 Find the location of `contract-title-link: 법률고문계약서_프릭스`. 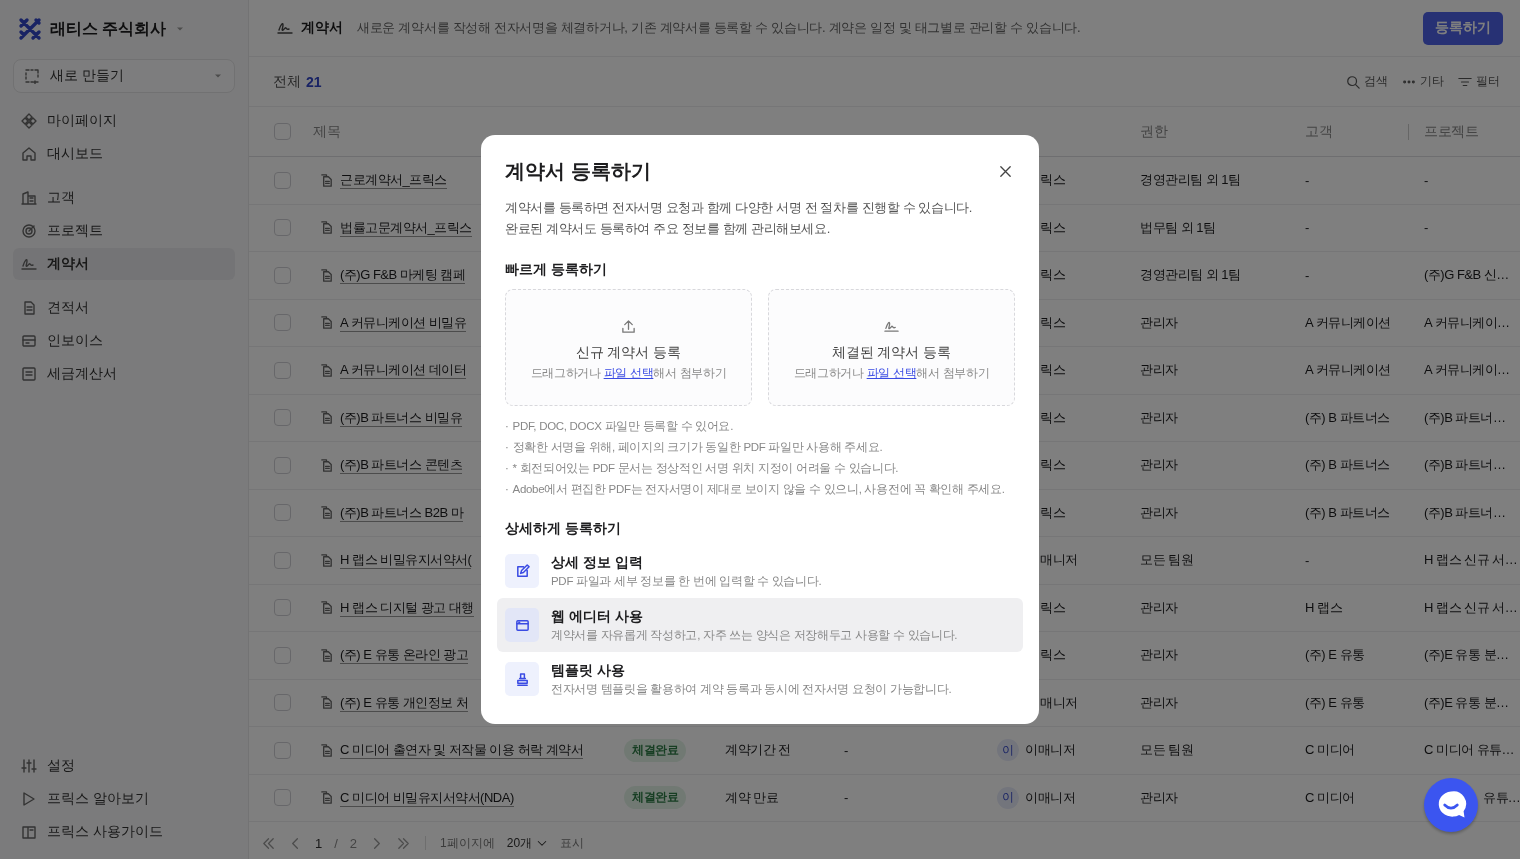

contract-title-link: 법률고문계약서_프릭스 is located at coordinates (406, 227).